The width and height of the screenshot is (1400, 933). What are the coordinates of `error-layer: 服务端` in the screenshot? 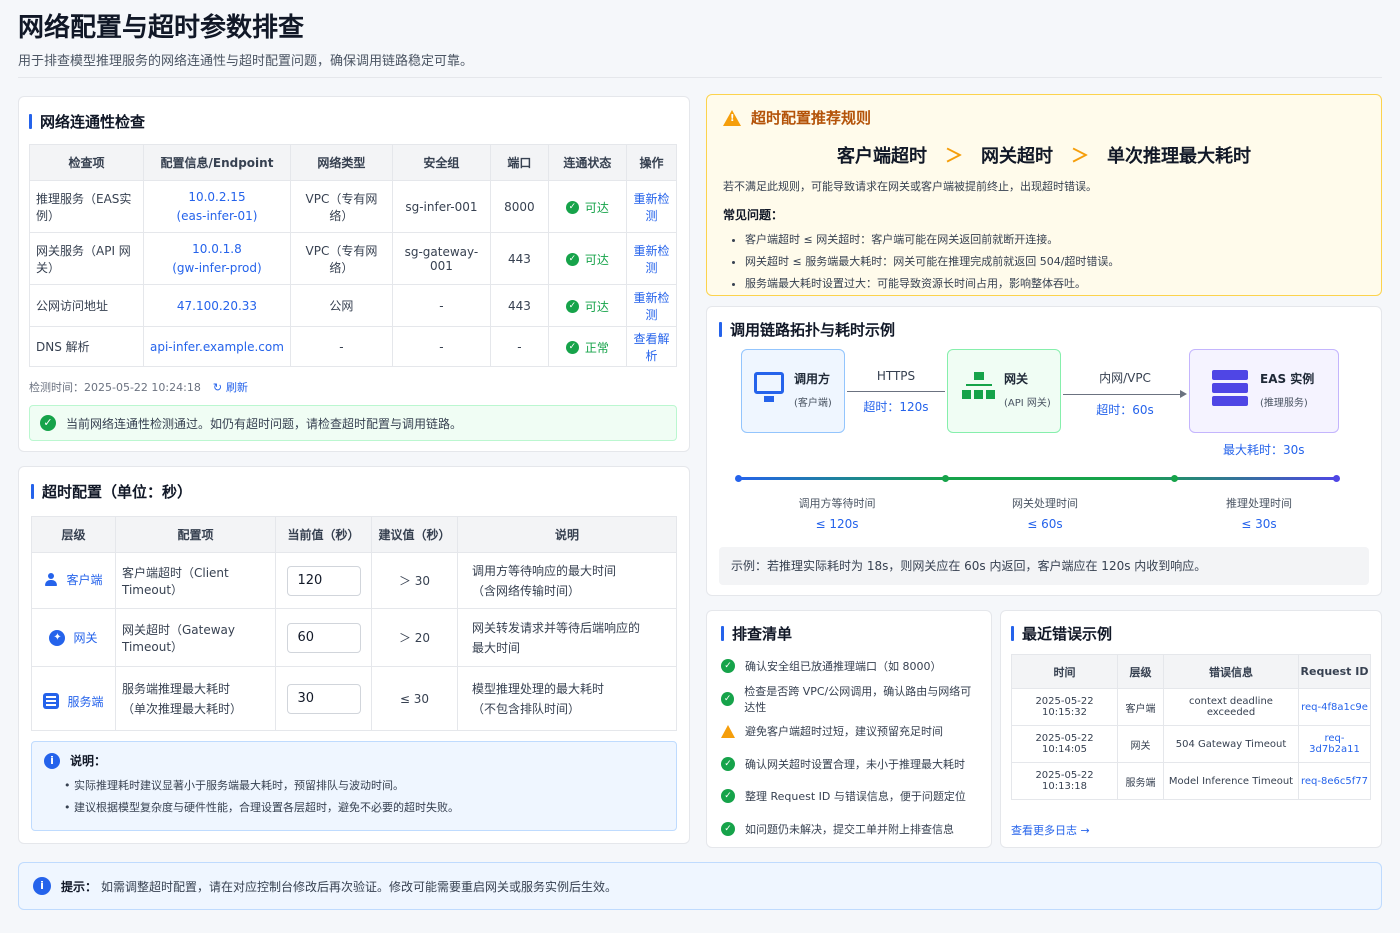 It's located at (1140, 781).